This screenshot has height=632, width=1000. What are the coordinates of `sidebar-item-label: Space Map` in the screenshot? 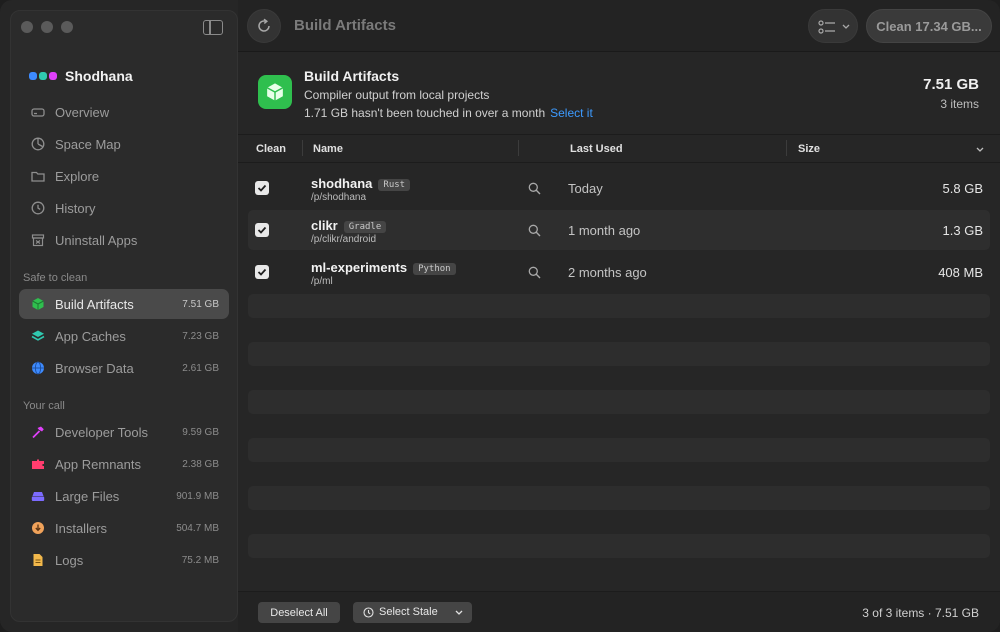 It's located at (88, 144).